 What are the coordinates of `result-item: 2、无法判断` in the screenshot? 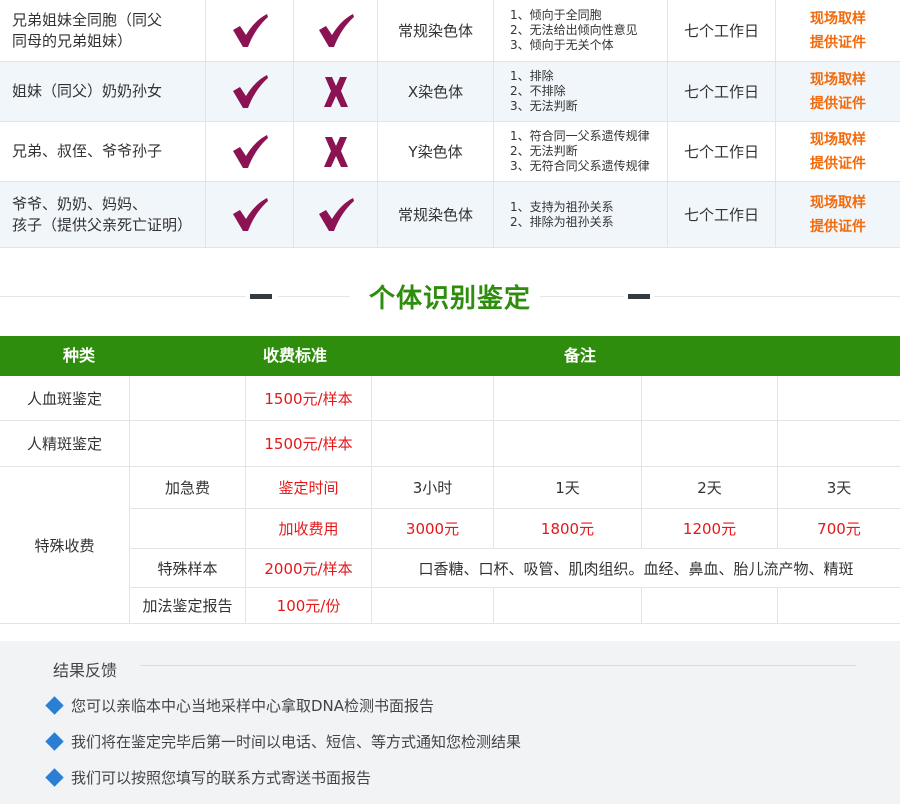 It's located at (544, 151).